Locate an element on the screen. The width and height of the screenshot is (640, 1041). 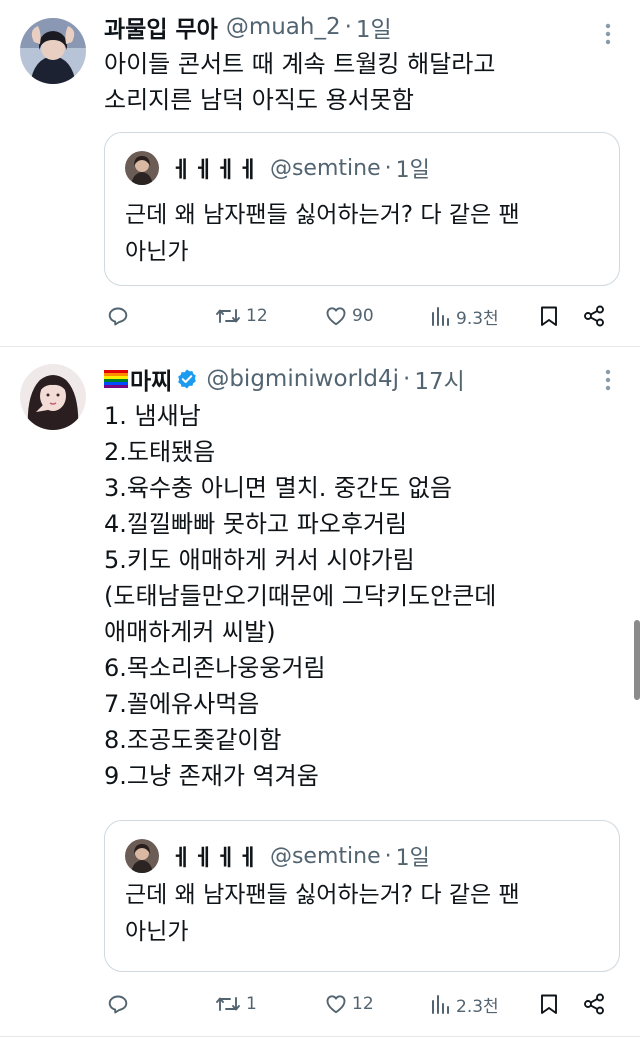
retweet-count: 12 is located at coordinates (257, 316).